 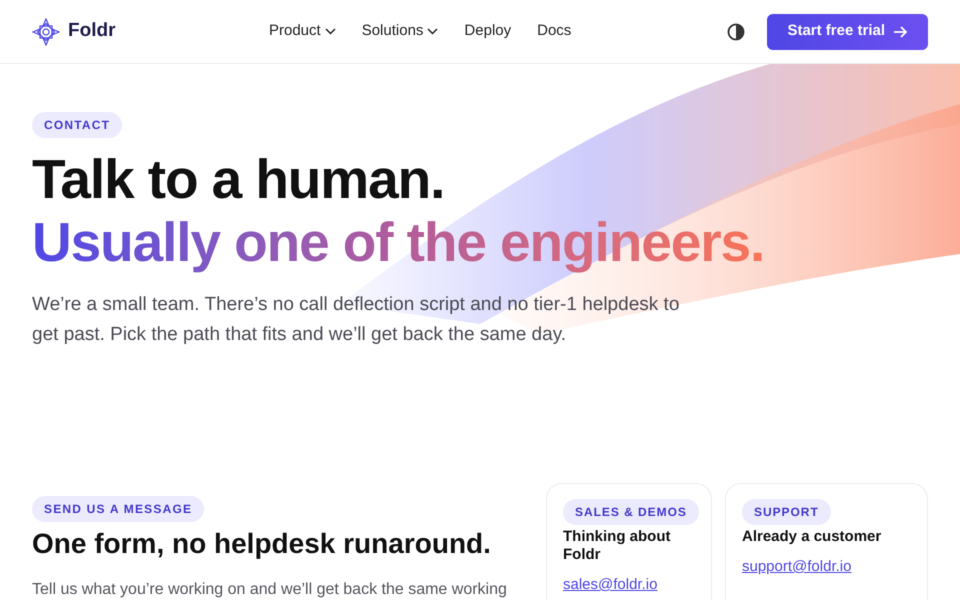 I want to click on hero-title: Talk to a human., so click(x=239, y=179).